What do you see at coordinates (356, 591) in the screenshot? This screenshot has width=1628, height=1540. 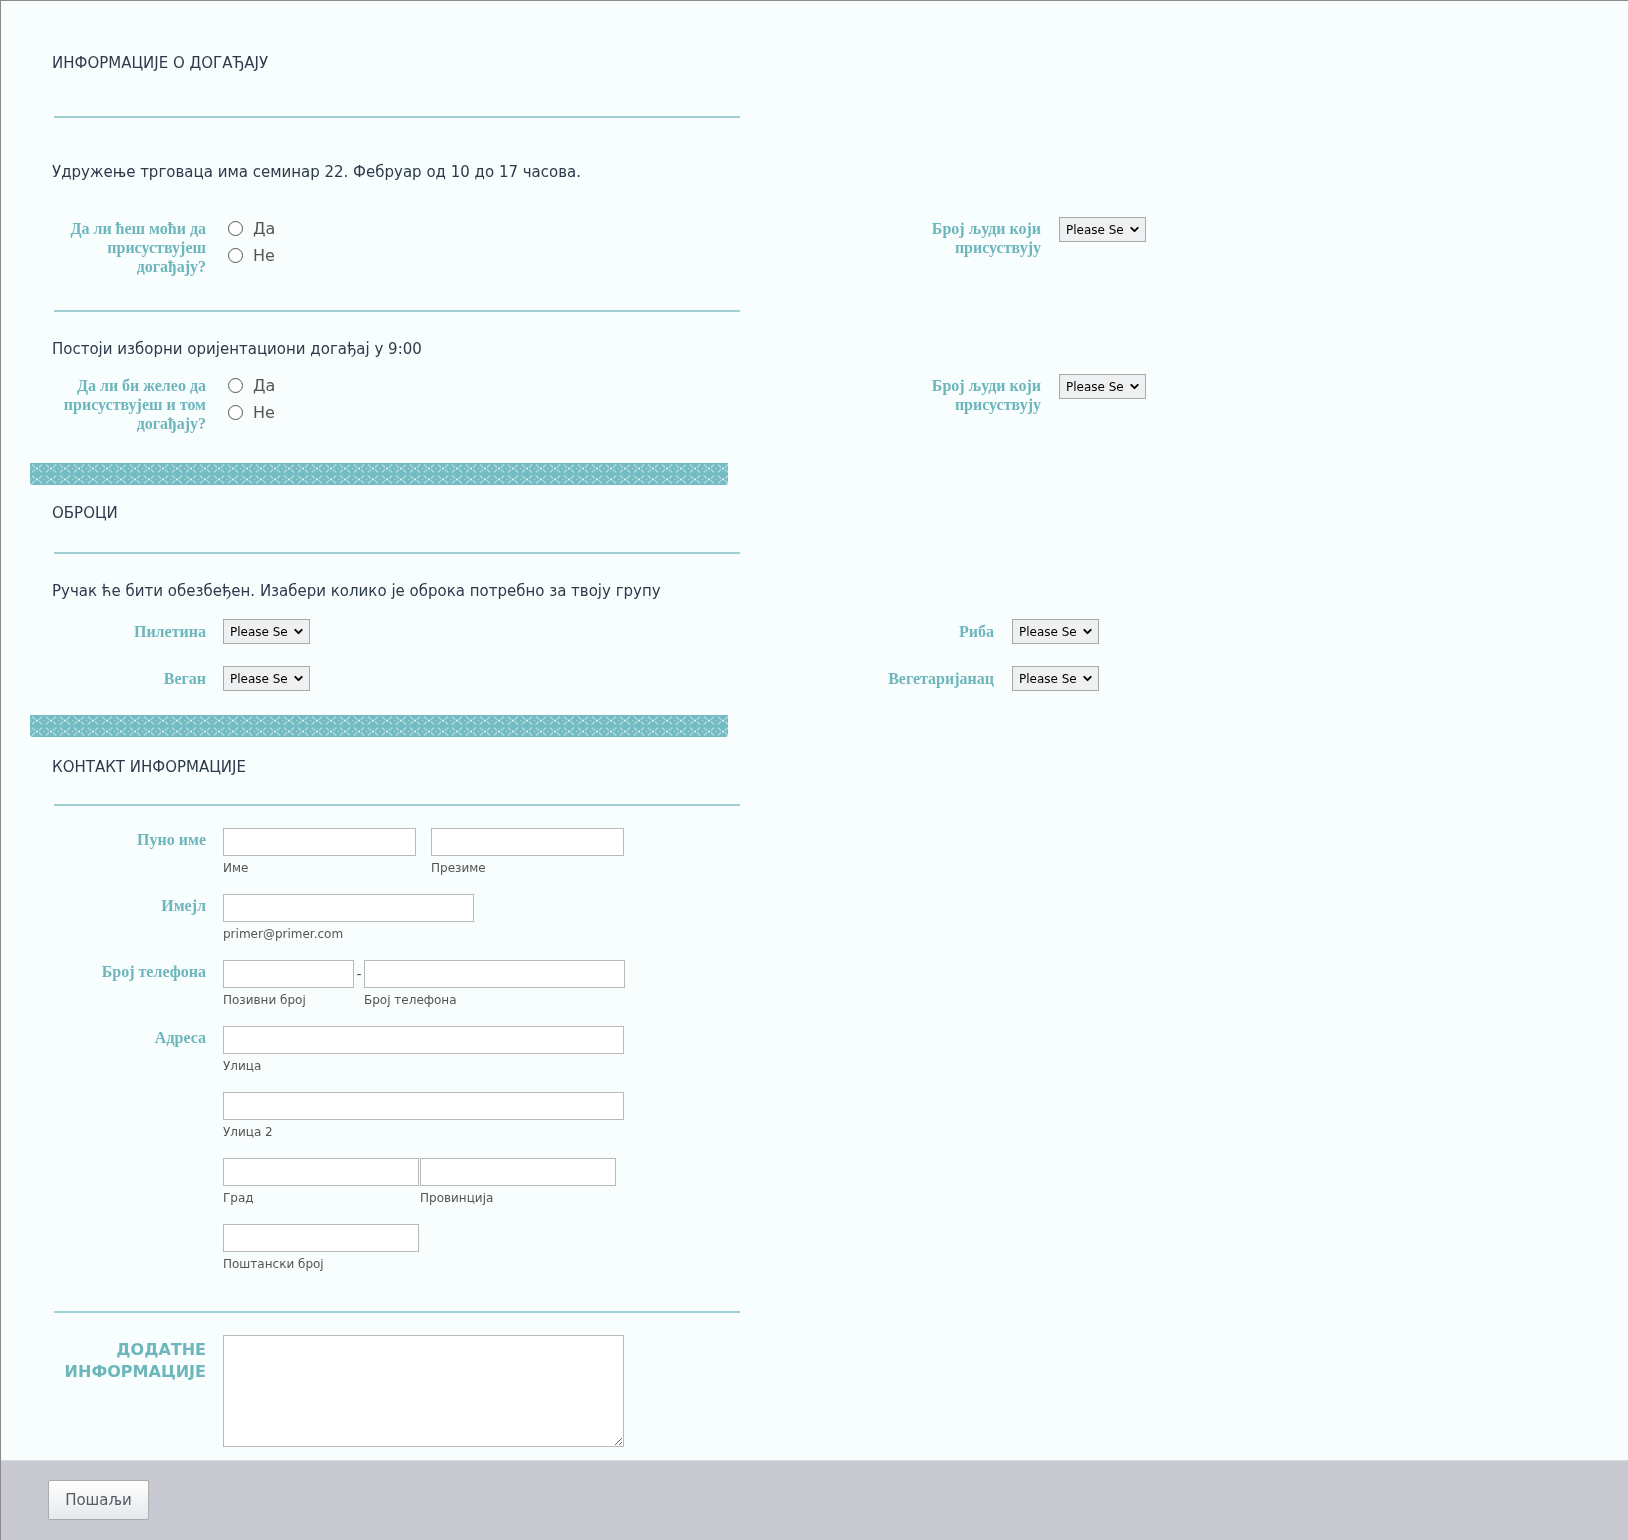 I see `description-text: Ручак ће бити обезбеђен. Изабери колико је оброка потребно за твоју групу` at bounding box center [356, 591].